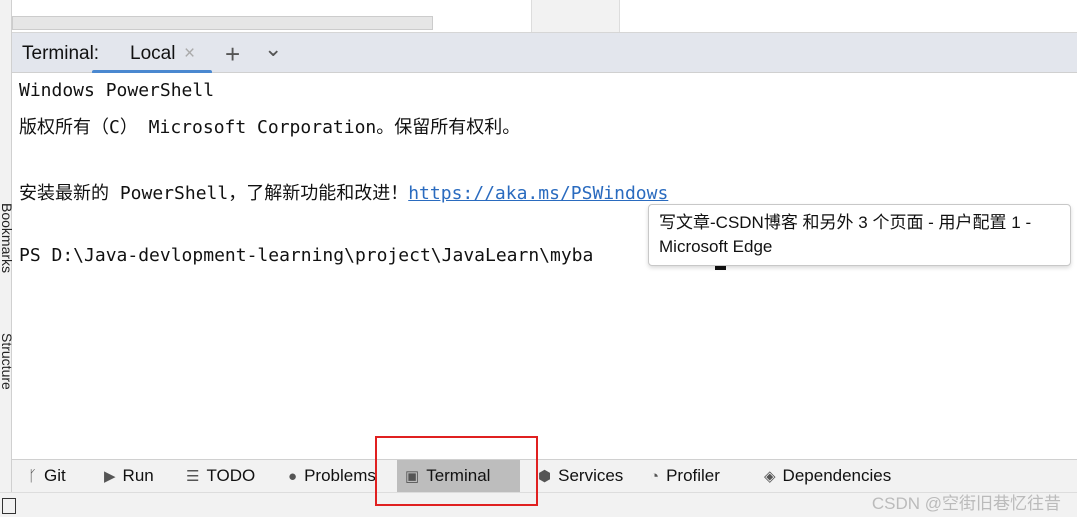 This screenshot has height=517, width=1077. I want to click on toolbar-todo: ☰ TODO, so click(220, 476).